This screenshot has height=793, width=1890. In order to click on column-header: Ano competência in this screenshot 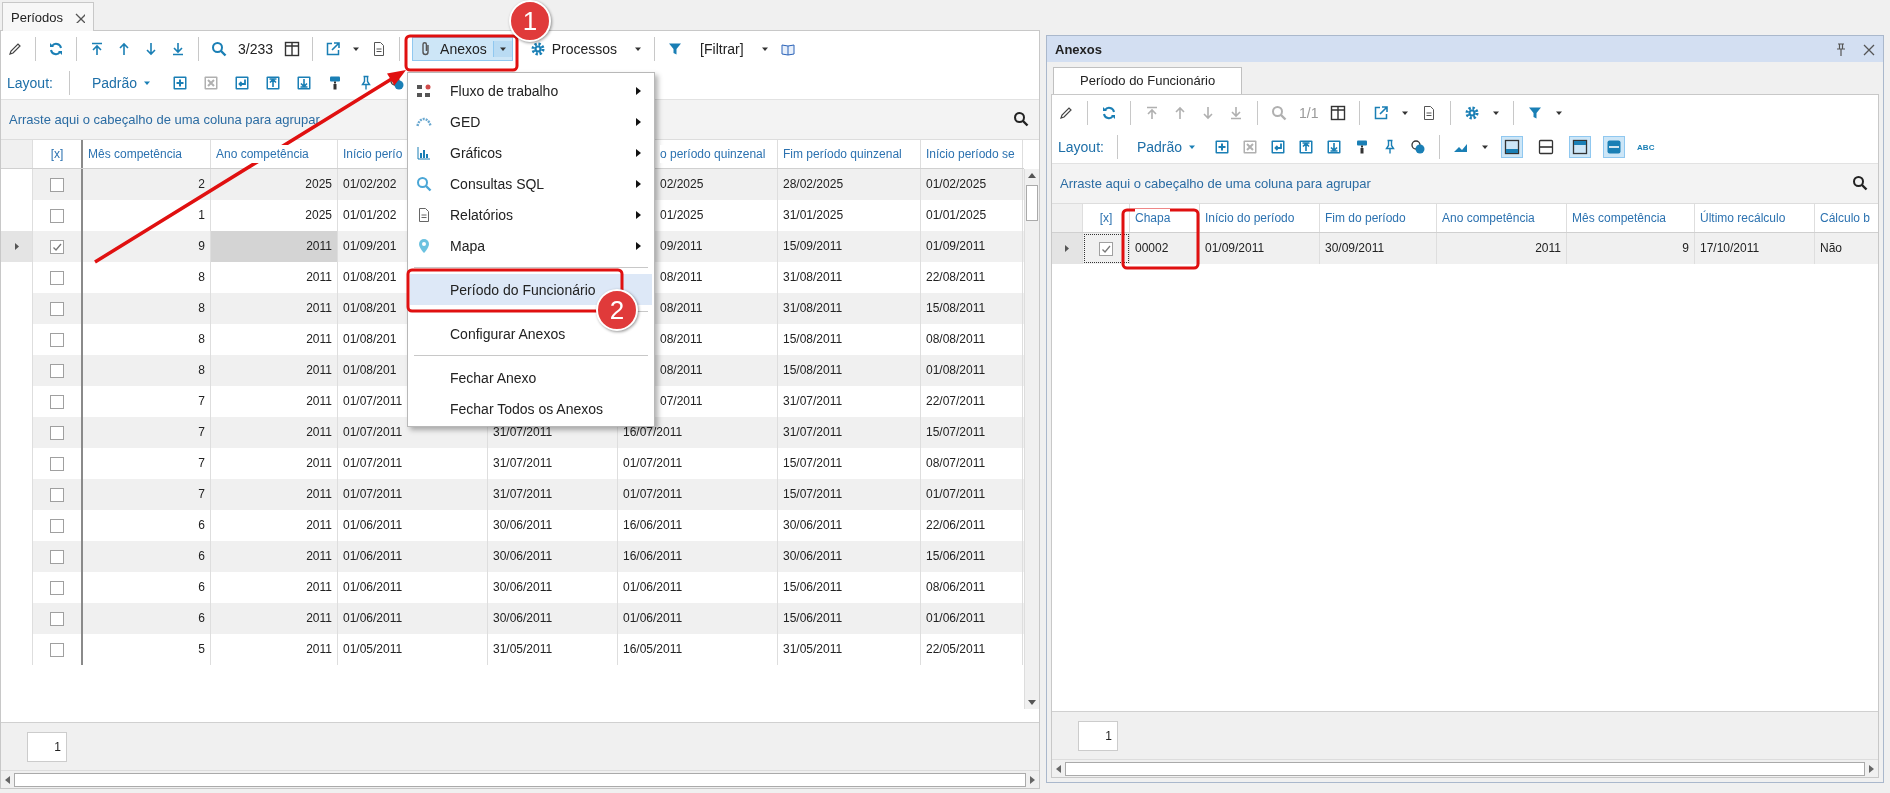, I will do `click(262, 154)`.